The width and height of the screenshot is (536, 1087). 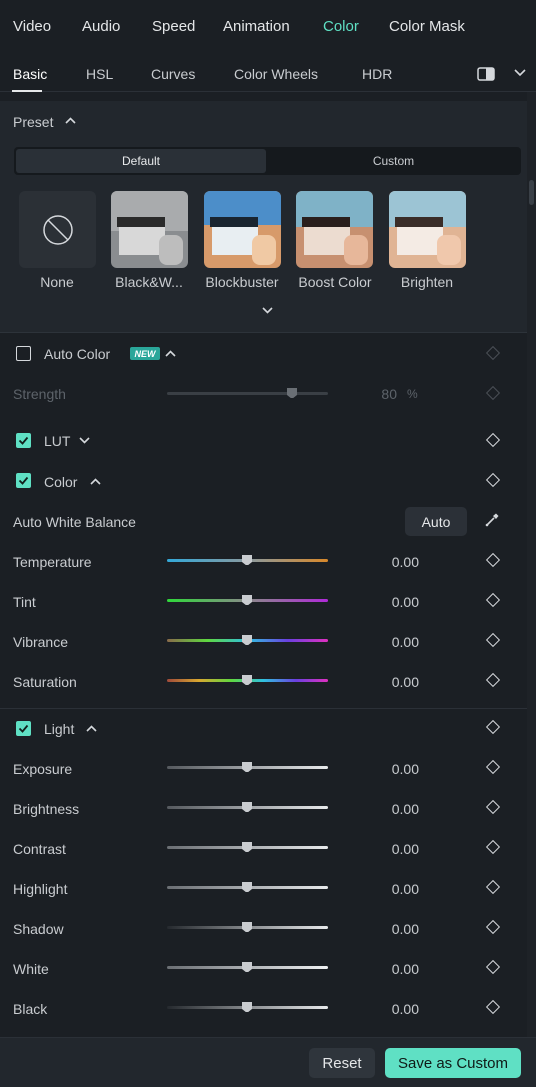 What do you see at coordinates (531, 564) in the screenshot?
I see `scrollbar` at bounding box center [531, 564].